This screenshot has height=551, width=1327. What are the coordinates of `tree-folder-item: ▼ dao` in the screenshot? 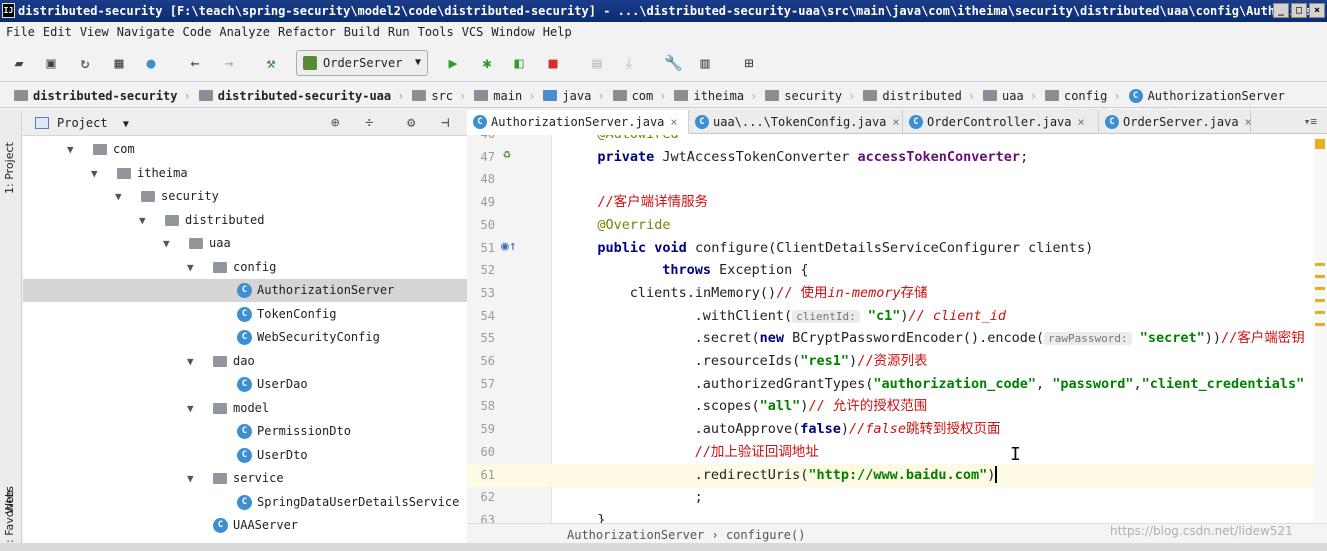 It's located at (245, 361).